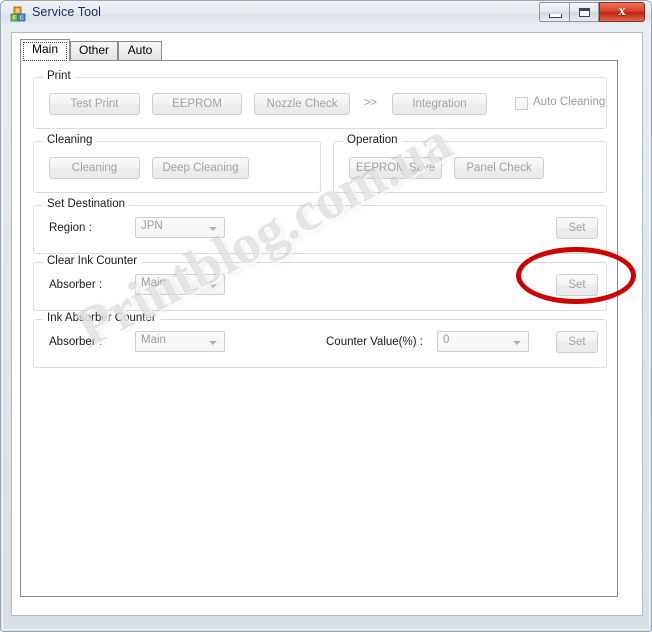  What do you see at coordinates (67, 12) in the screenshot?
I see `window-title: Service Tool` at bounding box center [67, 12].